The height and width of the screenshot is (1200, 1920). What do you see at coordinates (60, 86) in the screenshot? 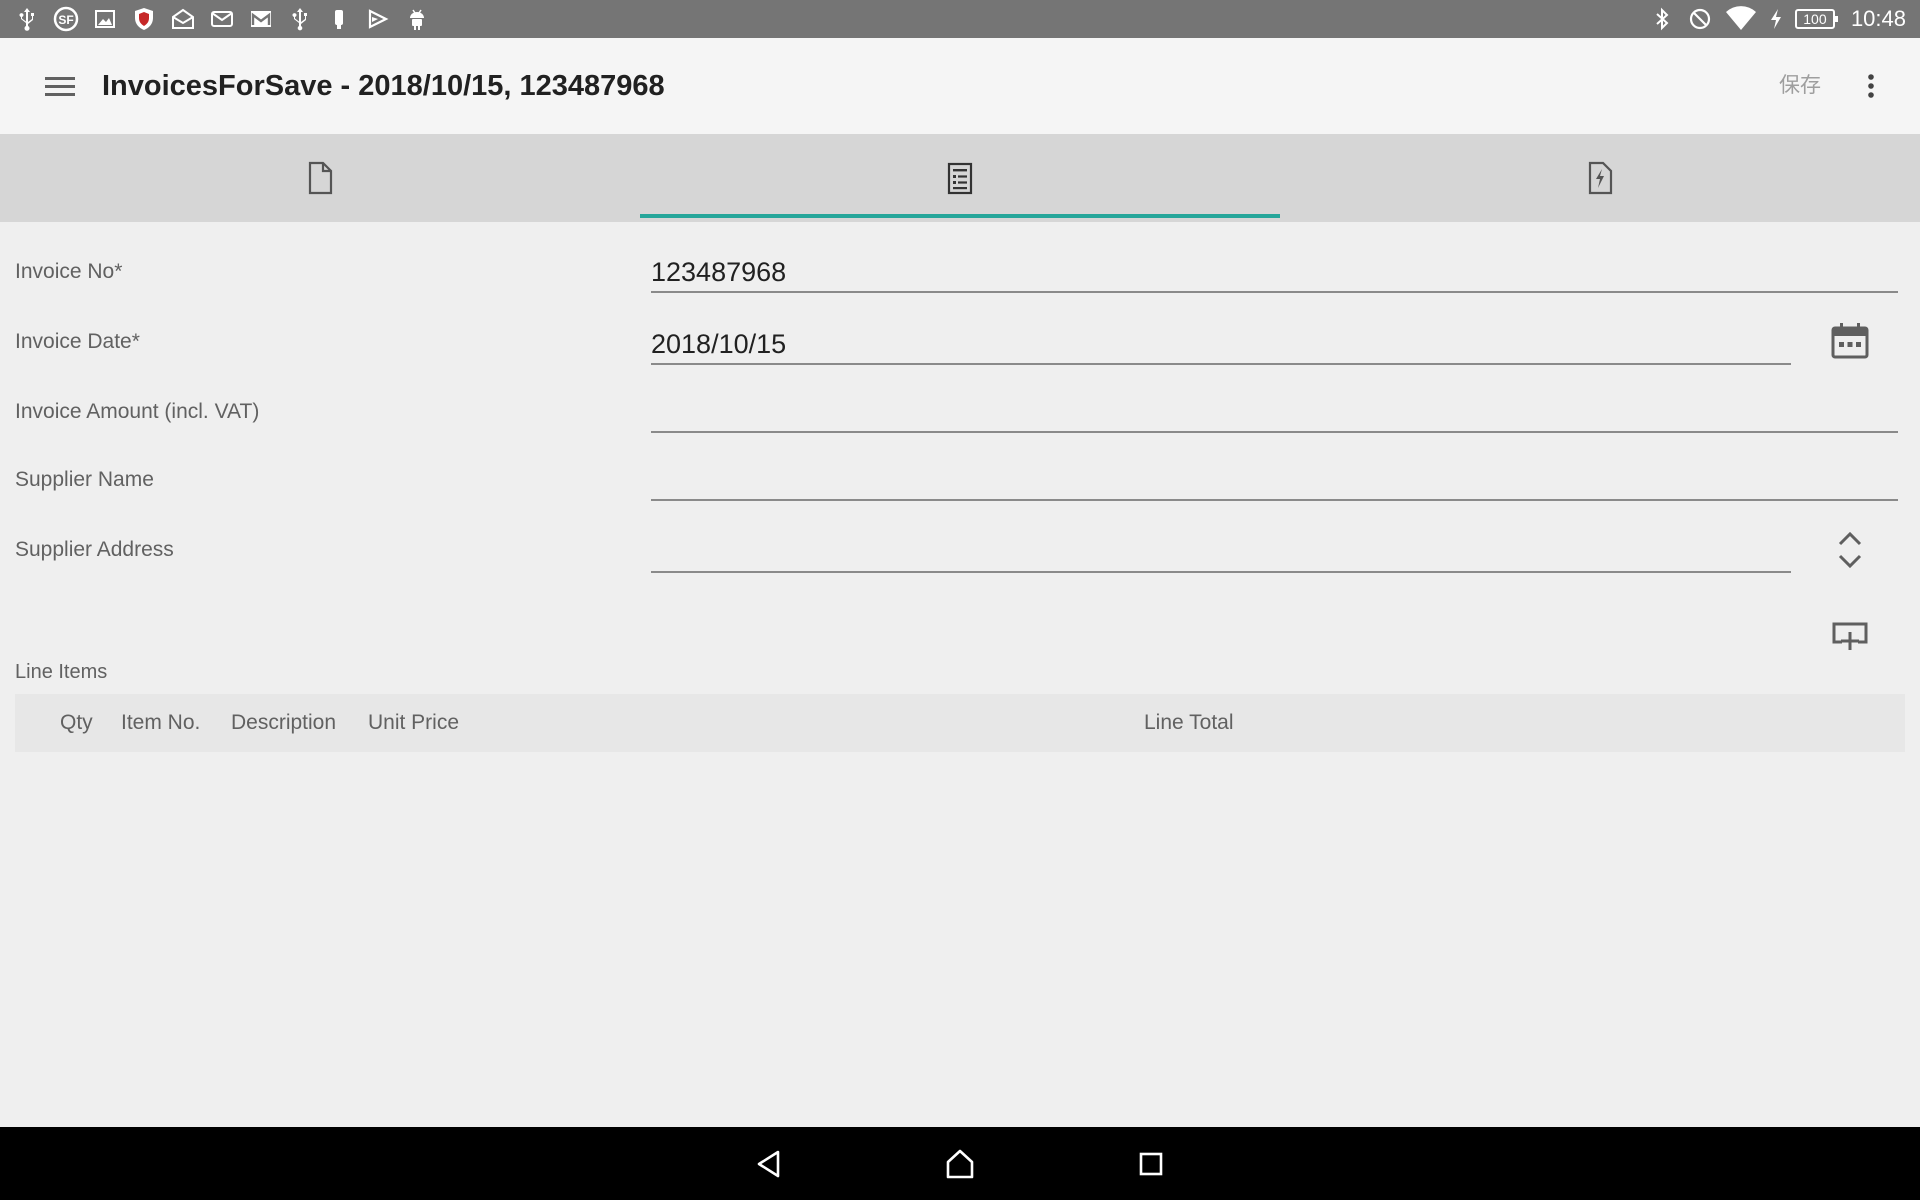
I see `menu-icon` at bounding box center [60, 86].